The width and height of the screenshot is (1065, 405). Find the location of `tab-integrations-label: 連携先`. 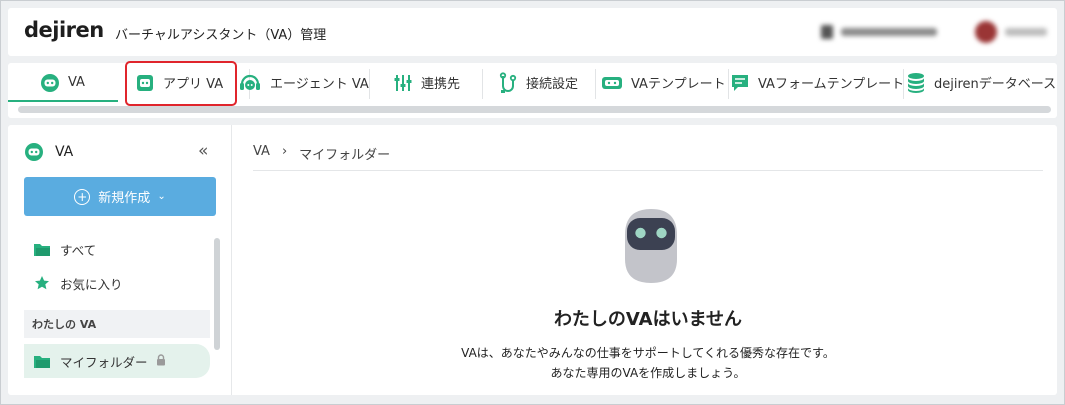

tab-integrations-label: 連携先 is located at coordinates (441, 84).